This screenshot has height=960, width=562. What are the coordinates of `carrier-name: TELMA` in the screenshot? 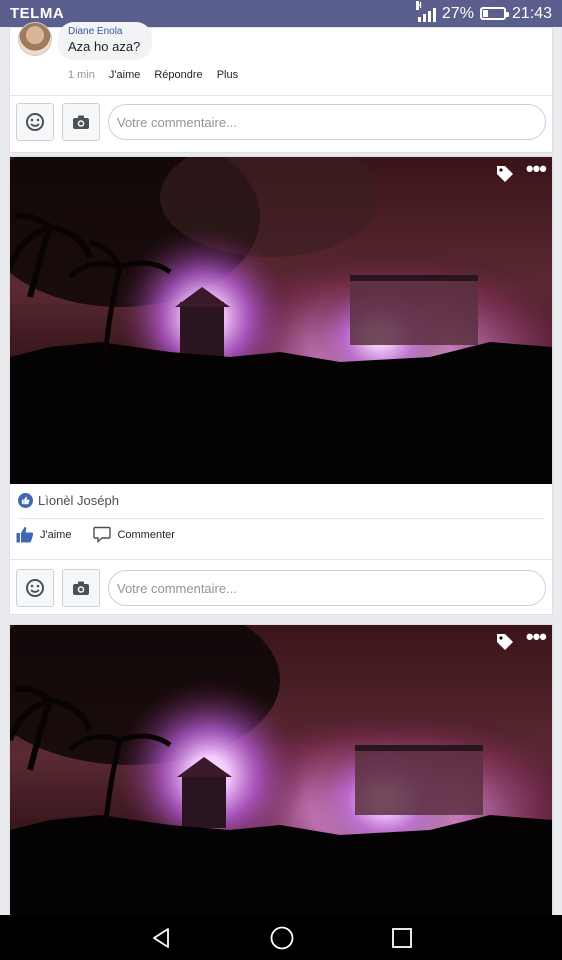 It's located at (37, 13).